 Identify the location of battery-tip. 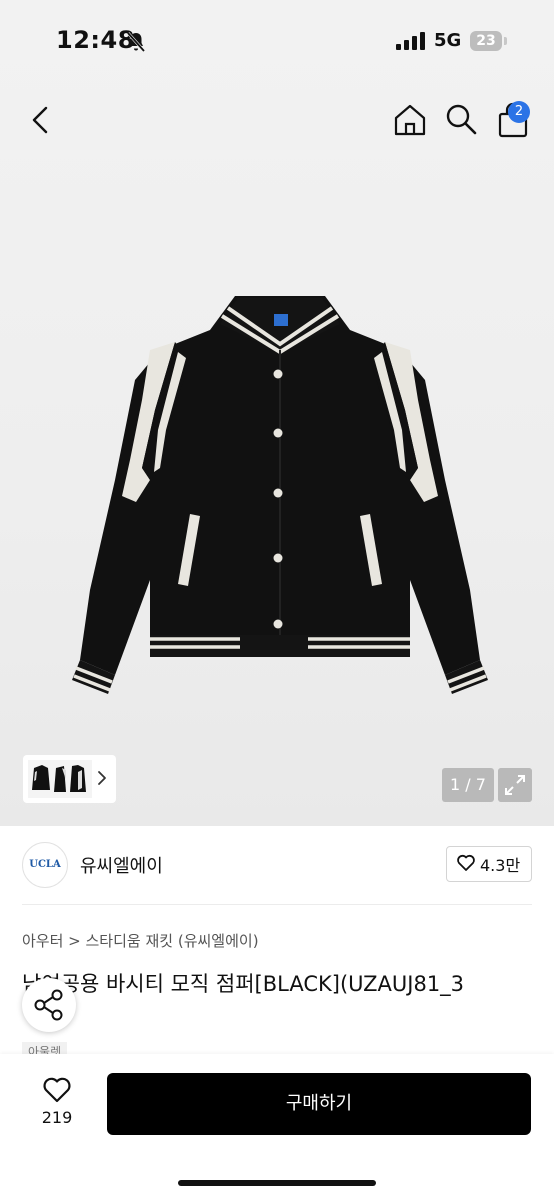
(505, 41).